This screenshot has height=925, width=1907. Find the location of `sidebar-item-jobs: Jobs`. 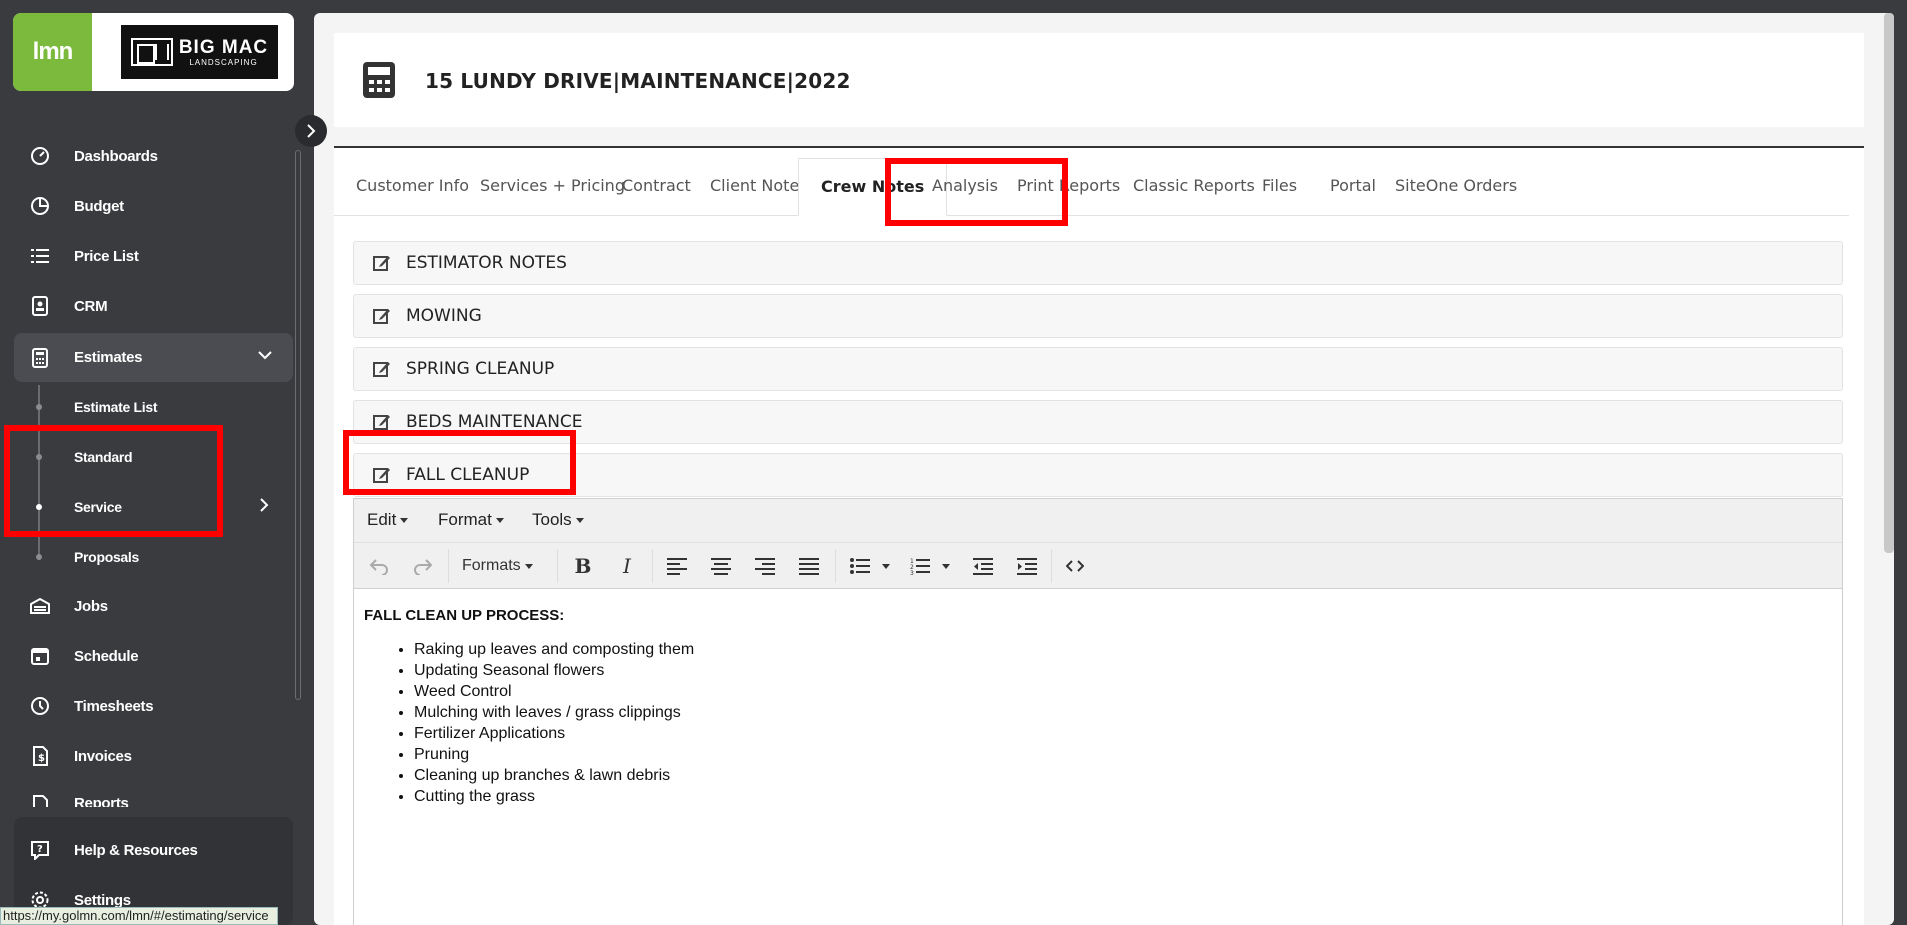

sidebar-item-jobs: Jobs is located at coordinates (153, 606).